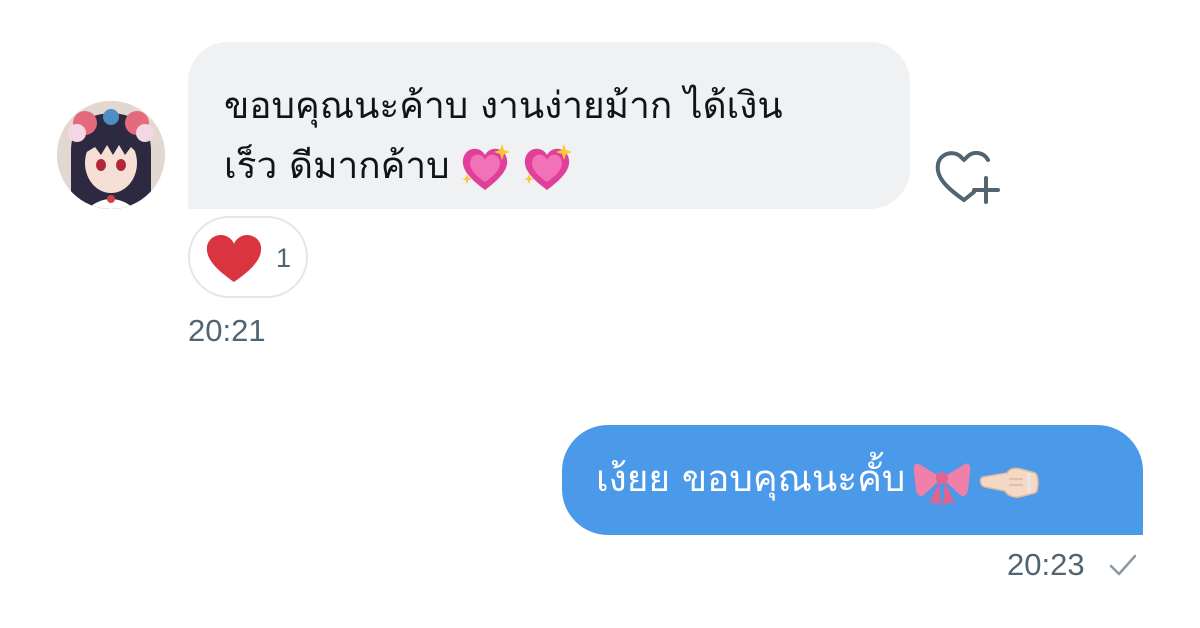 This screenshot has height=628, width=1200. What do you see at coordinates (966, 176) in the screenshot?
I see `add-reaction-icon` at bounding box center [966, 176].